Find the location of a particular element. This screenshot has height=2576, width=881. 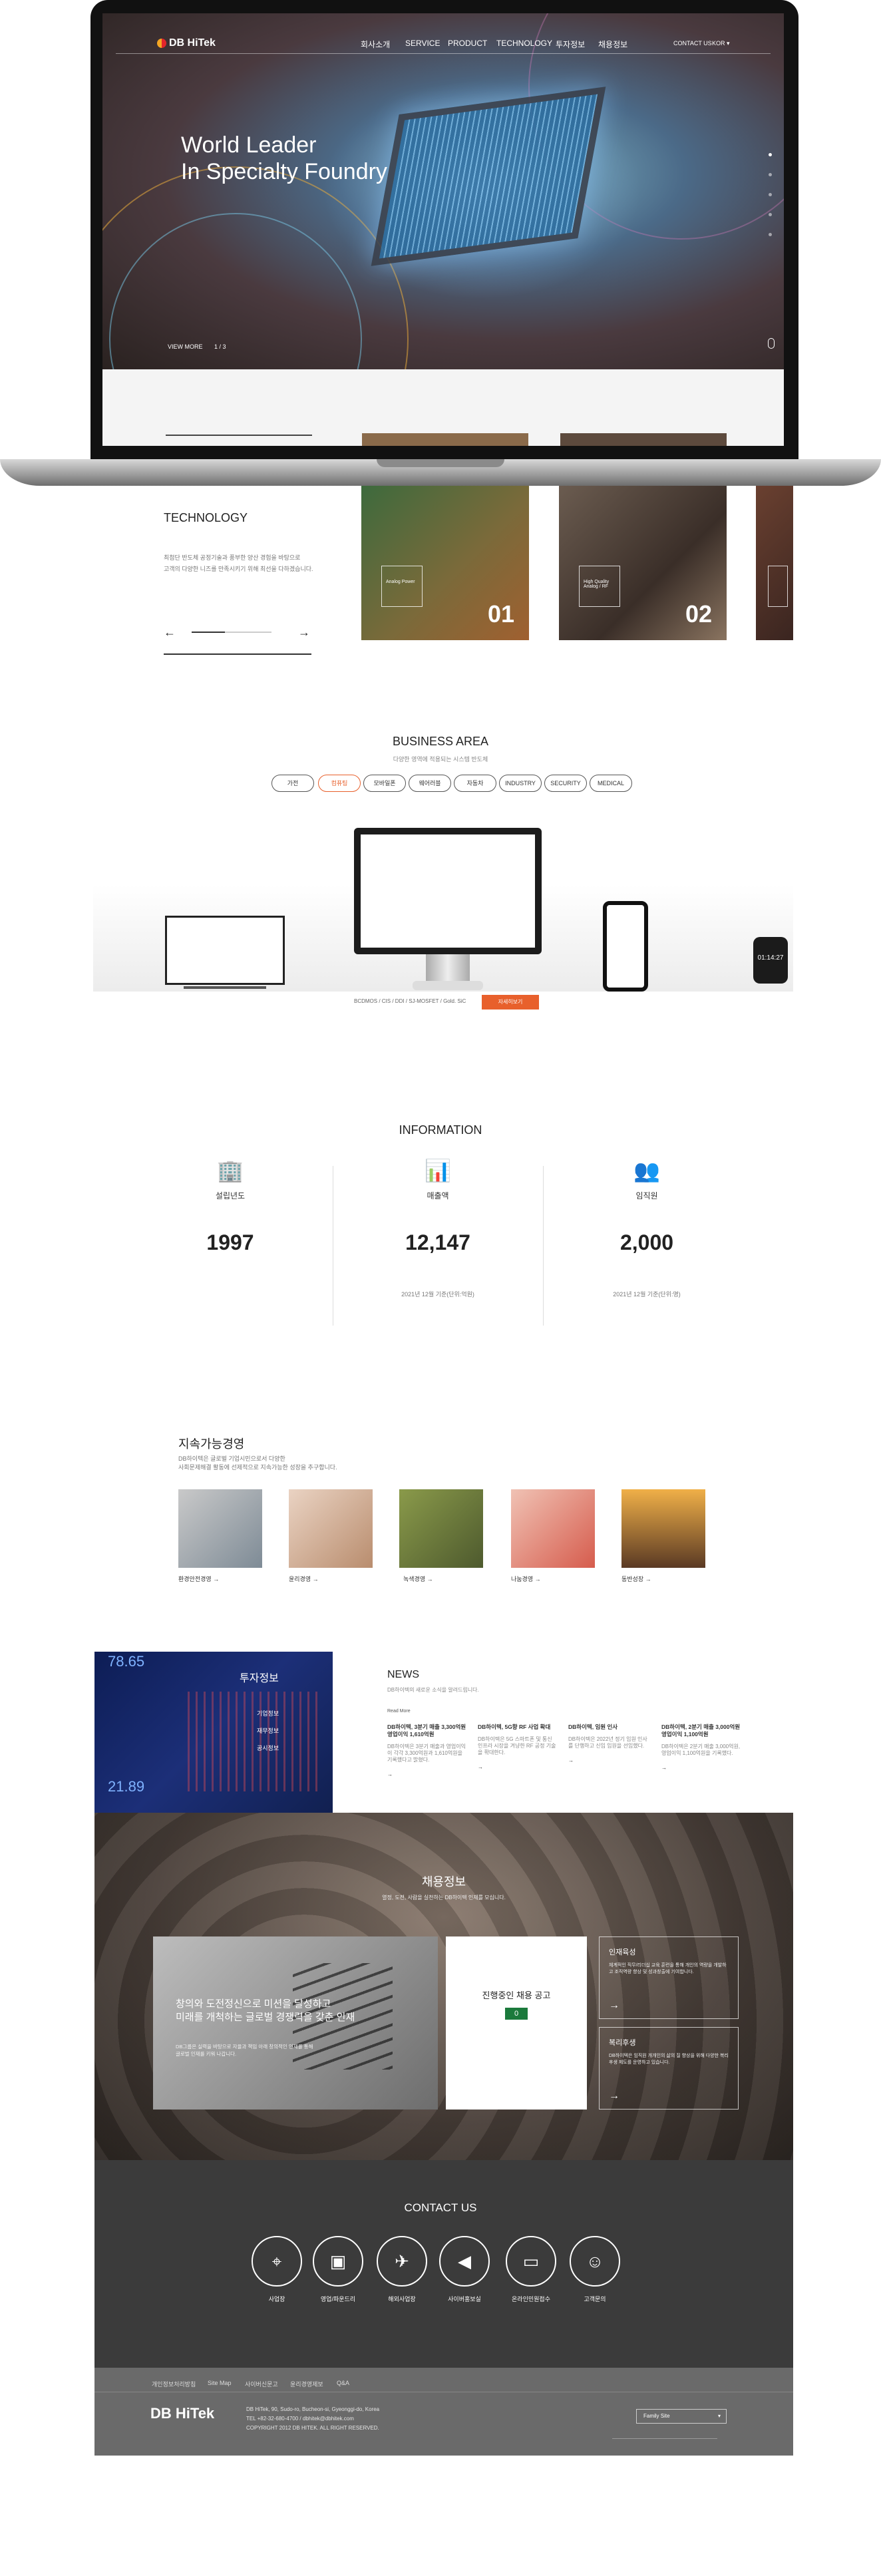

sustainability-image-ethics is located at coordinates (331, 1529).